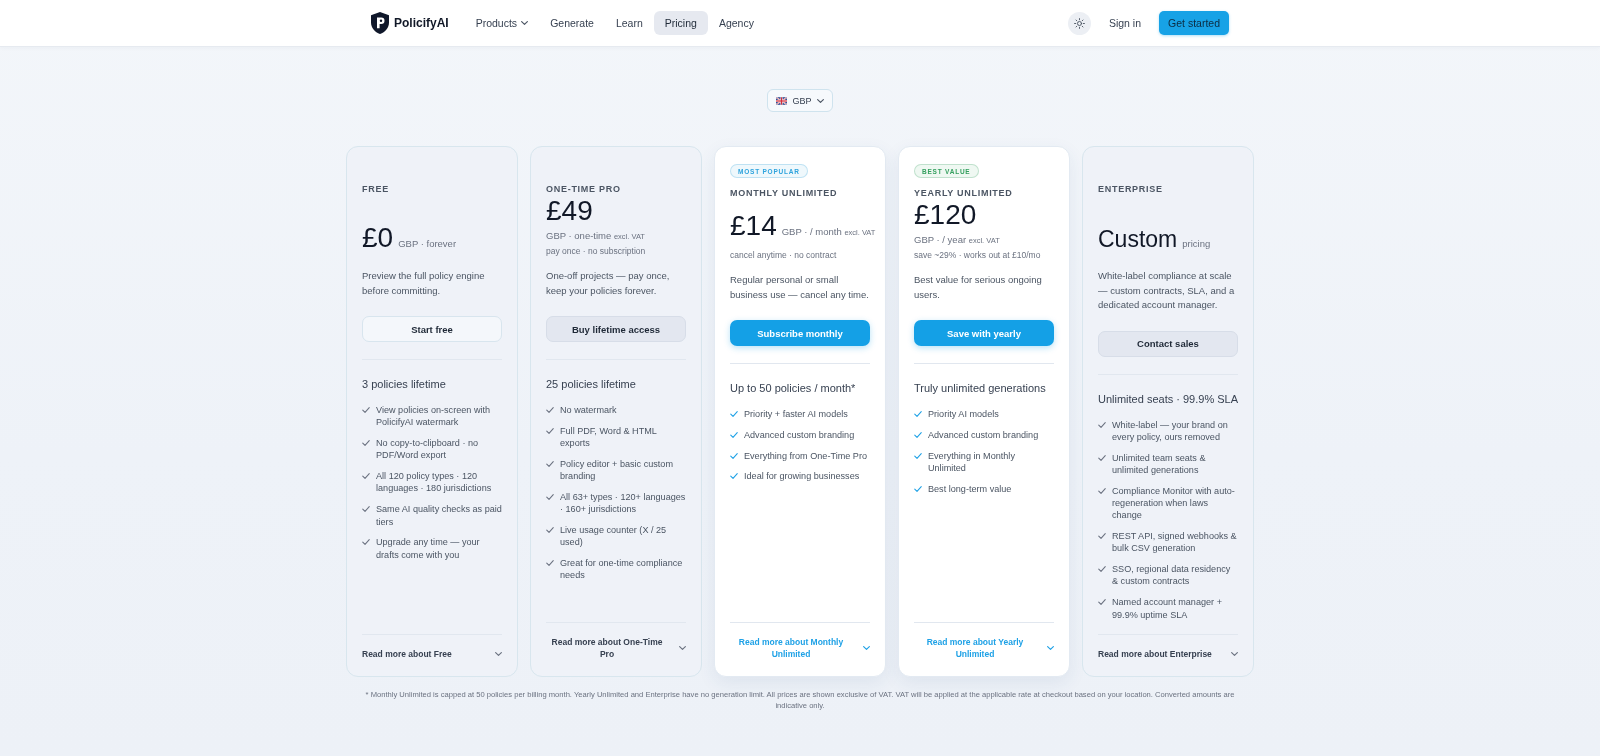  I want to click on price-note: cancel anytime · no contract, so click(784, 255).